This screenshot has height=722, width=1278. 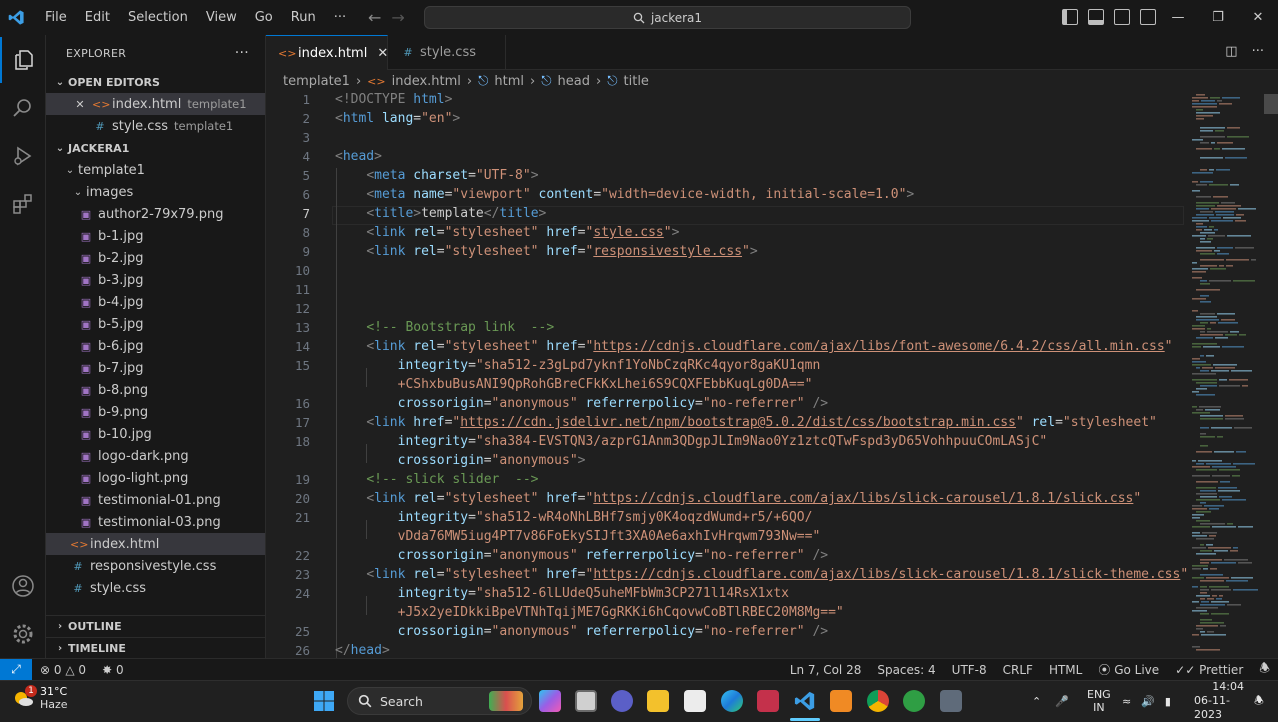 What do you see at coordinates (155, 148) in the screenshot?
I see `workspace-section: ⌄ JACKERA1` at bounding box center [155, 148].